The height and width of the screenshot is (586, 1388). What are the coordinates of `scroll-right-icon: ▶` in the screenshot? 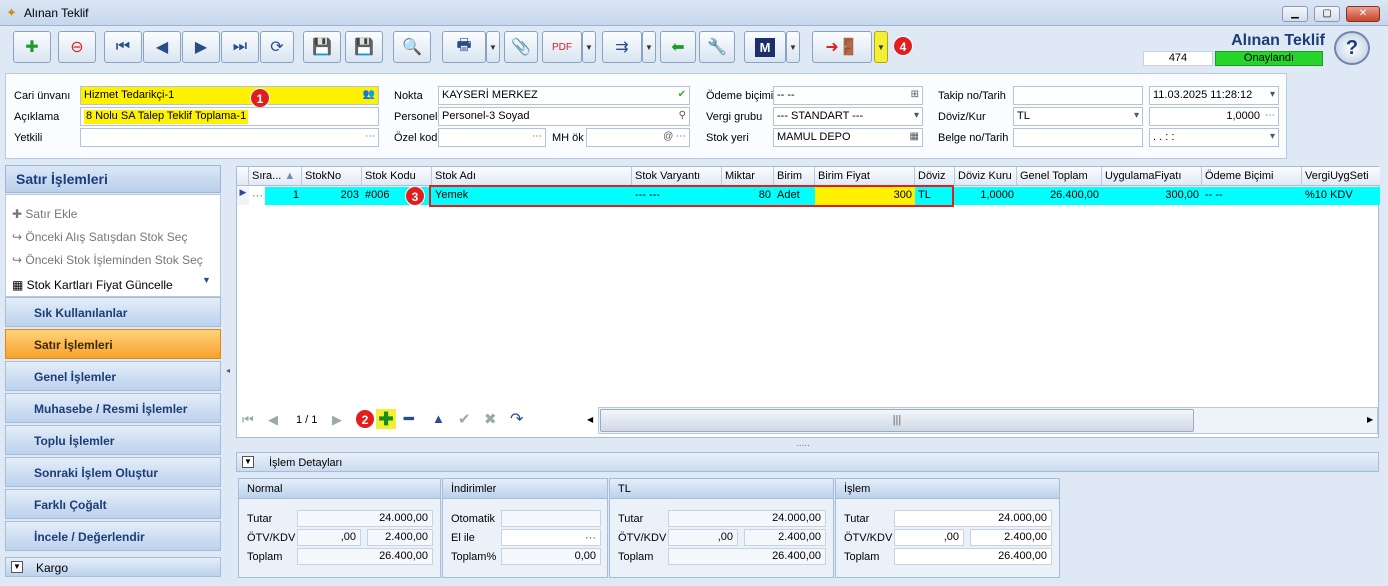 It's located at (1370, 419).